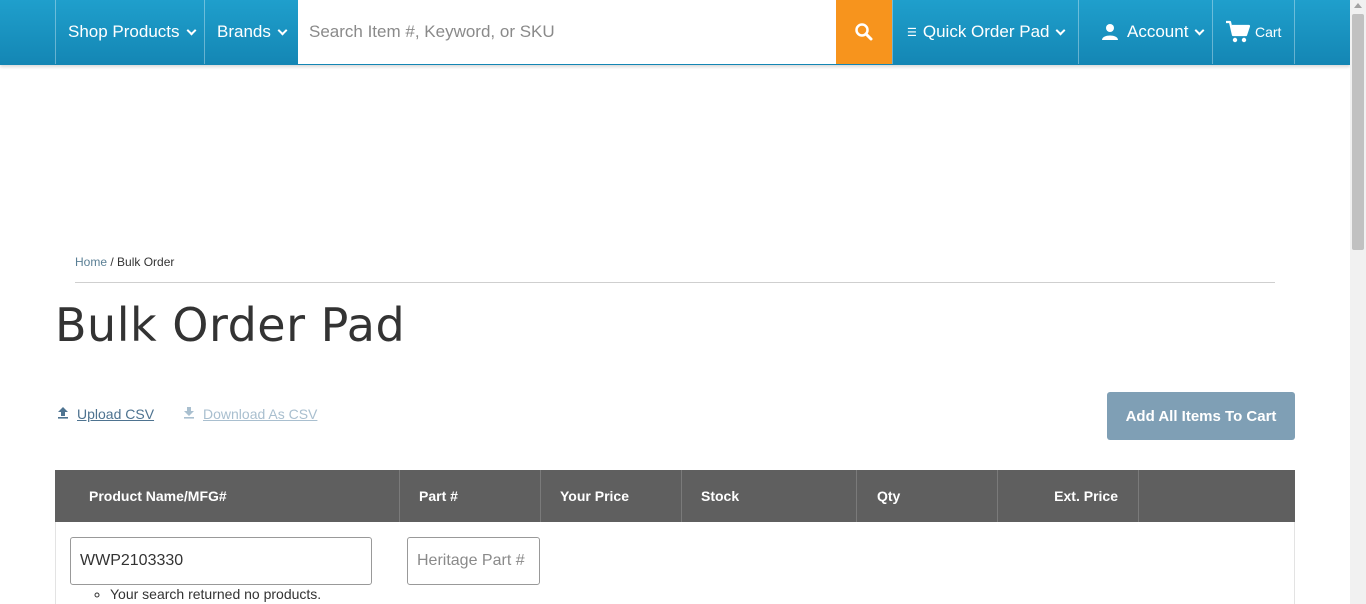  Describe the element at coordinates (91, 262) in the screenshot. I see `breadcrumb-home-link: Home` at that location.